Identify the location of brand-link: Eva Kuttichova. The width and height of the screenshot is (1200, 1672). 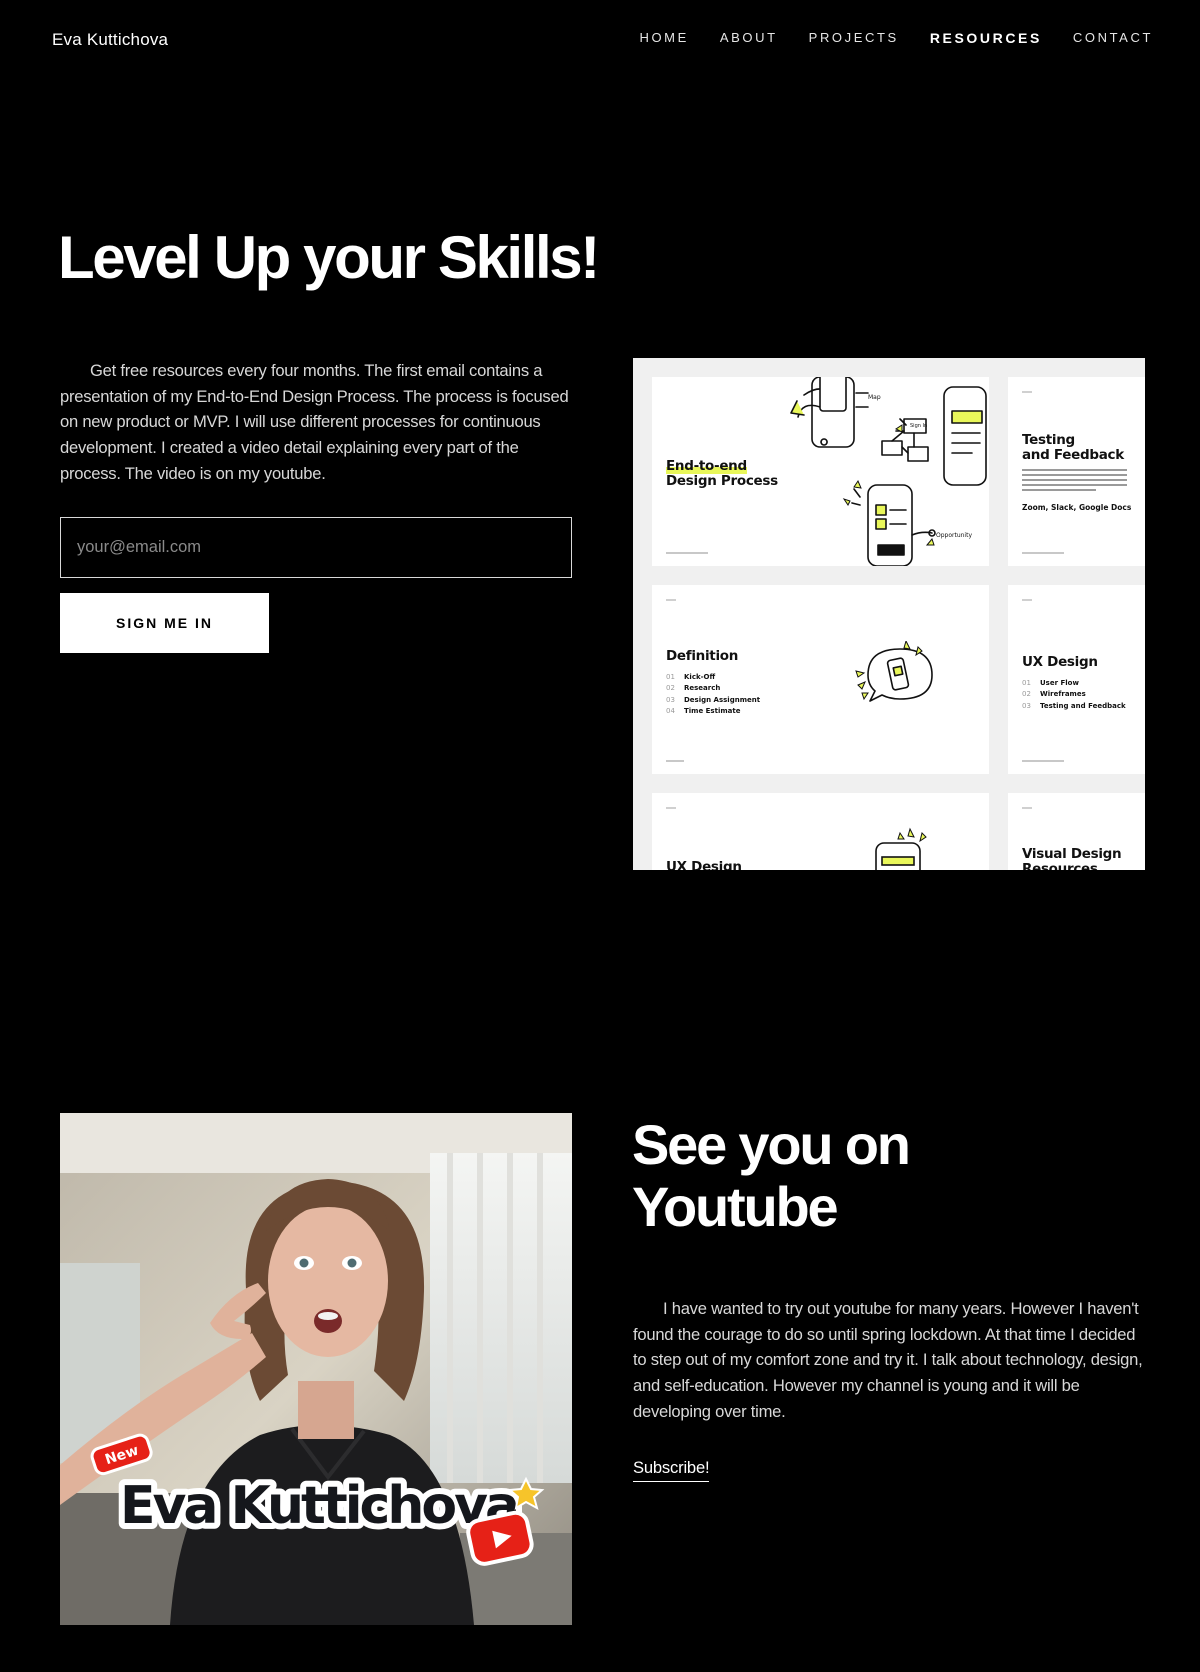
(110, 40).